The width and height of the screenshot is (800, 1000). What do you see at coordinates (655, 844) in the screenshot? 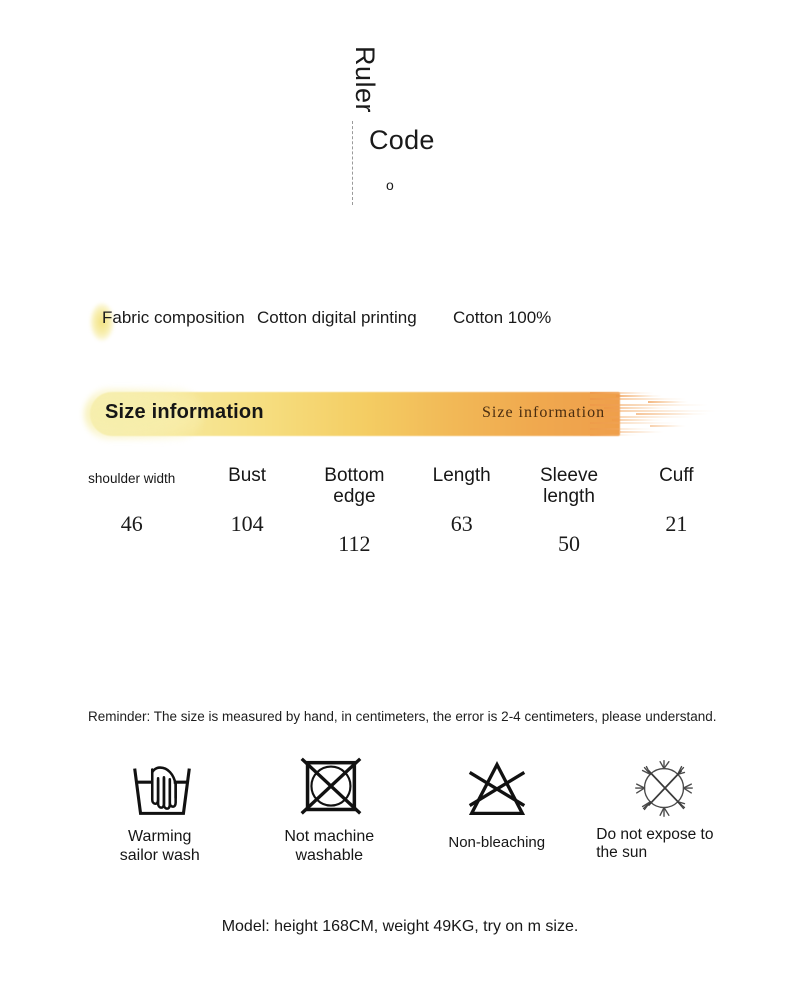
I see `care-instruction-label: Do not expose to the sun` at bounding box center [655, 844].